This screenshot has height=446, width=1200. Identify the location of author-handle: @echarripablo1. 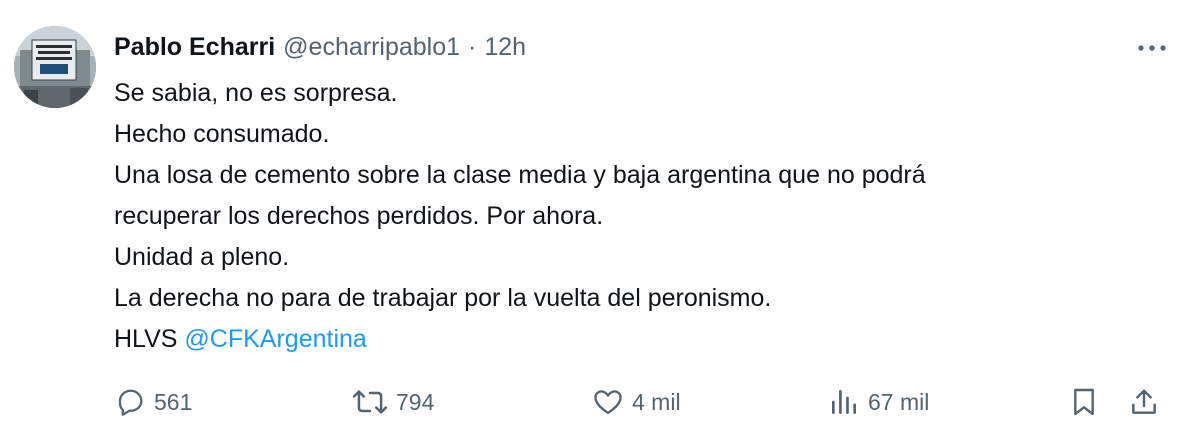
(371, 47).